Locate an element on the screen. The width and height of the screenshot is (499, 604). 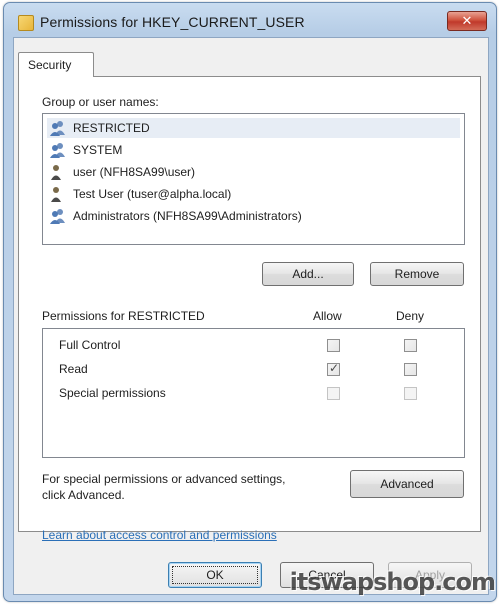
list-item-restricted: RESTRICTED is located at coordinates (253, 128).